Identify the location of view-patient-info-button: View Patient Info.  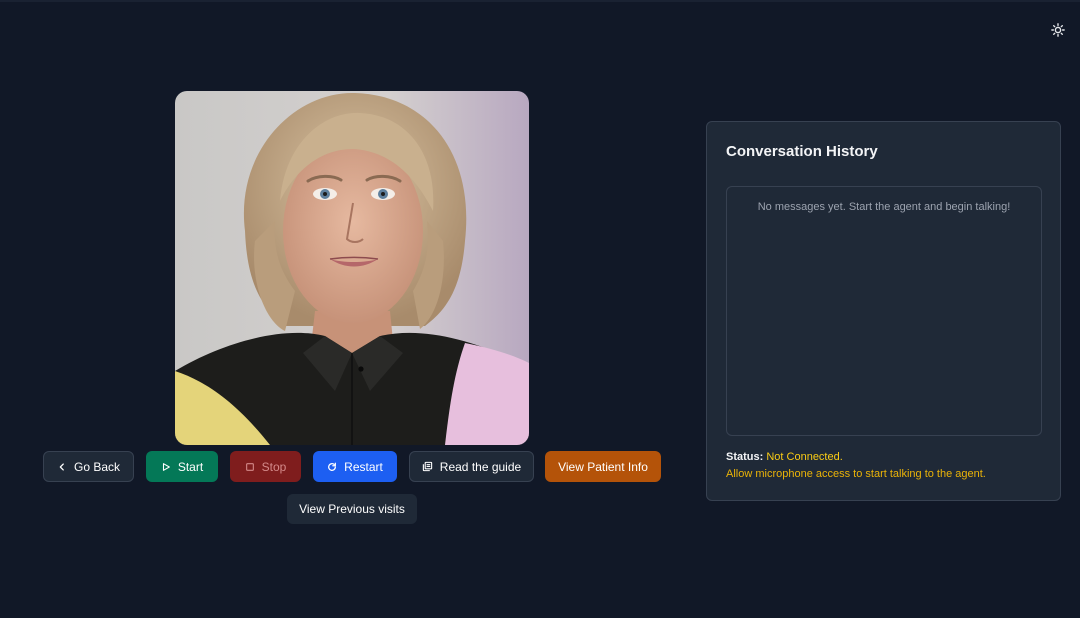
(603, 466).